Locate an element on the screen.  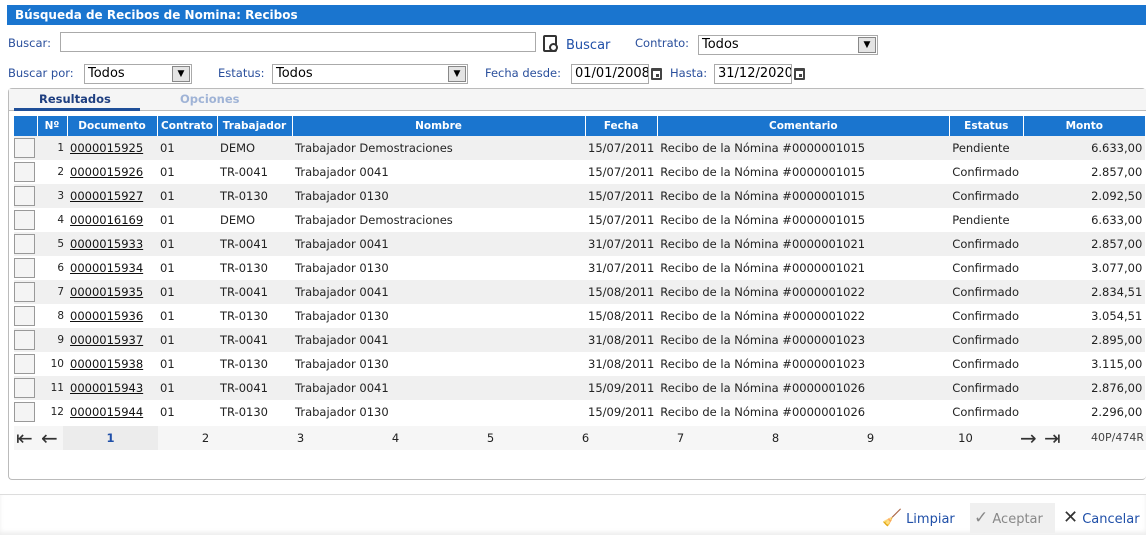
hasta-input: 31/12/2020 is located at coordinates (753, 74).